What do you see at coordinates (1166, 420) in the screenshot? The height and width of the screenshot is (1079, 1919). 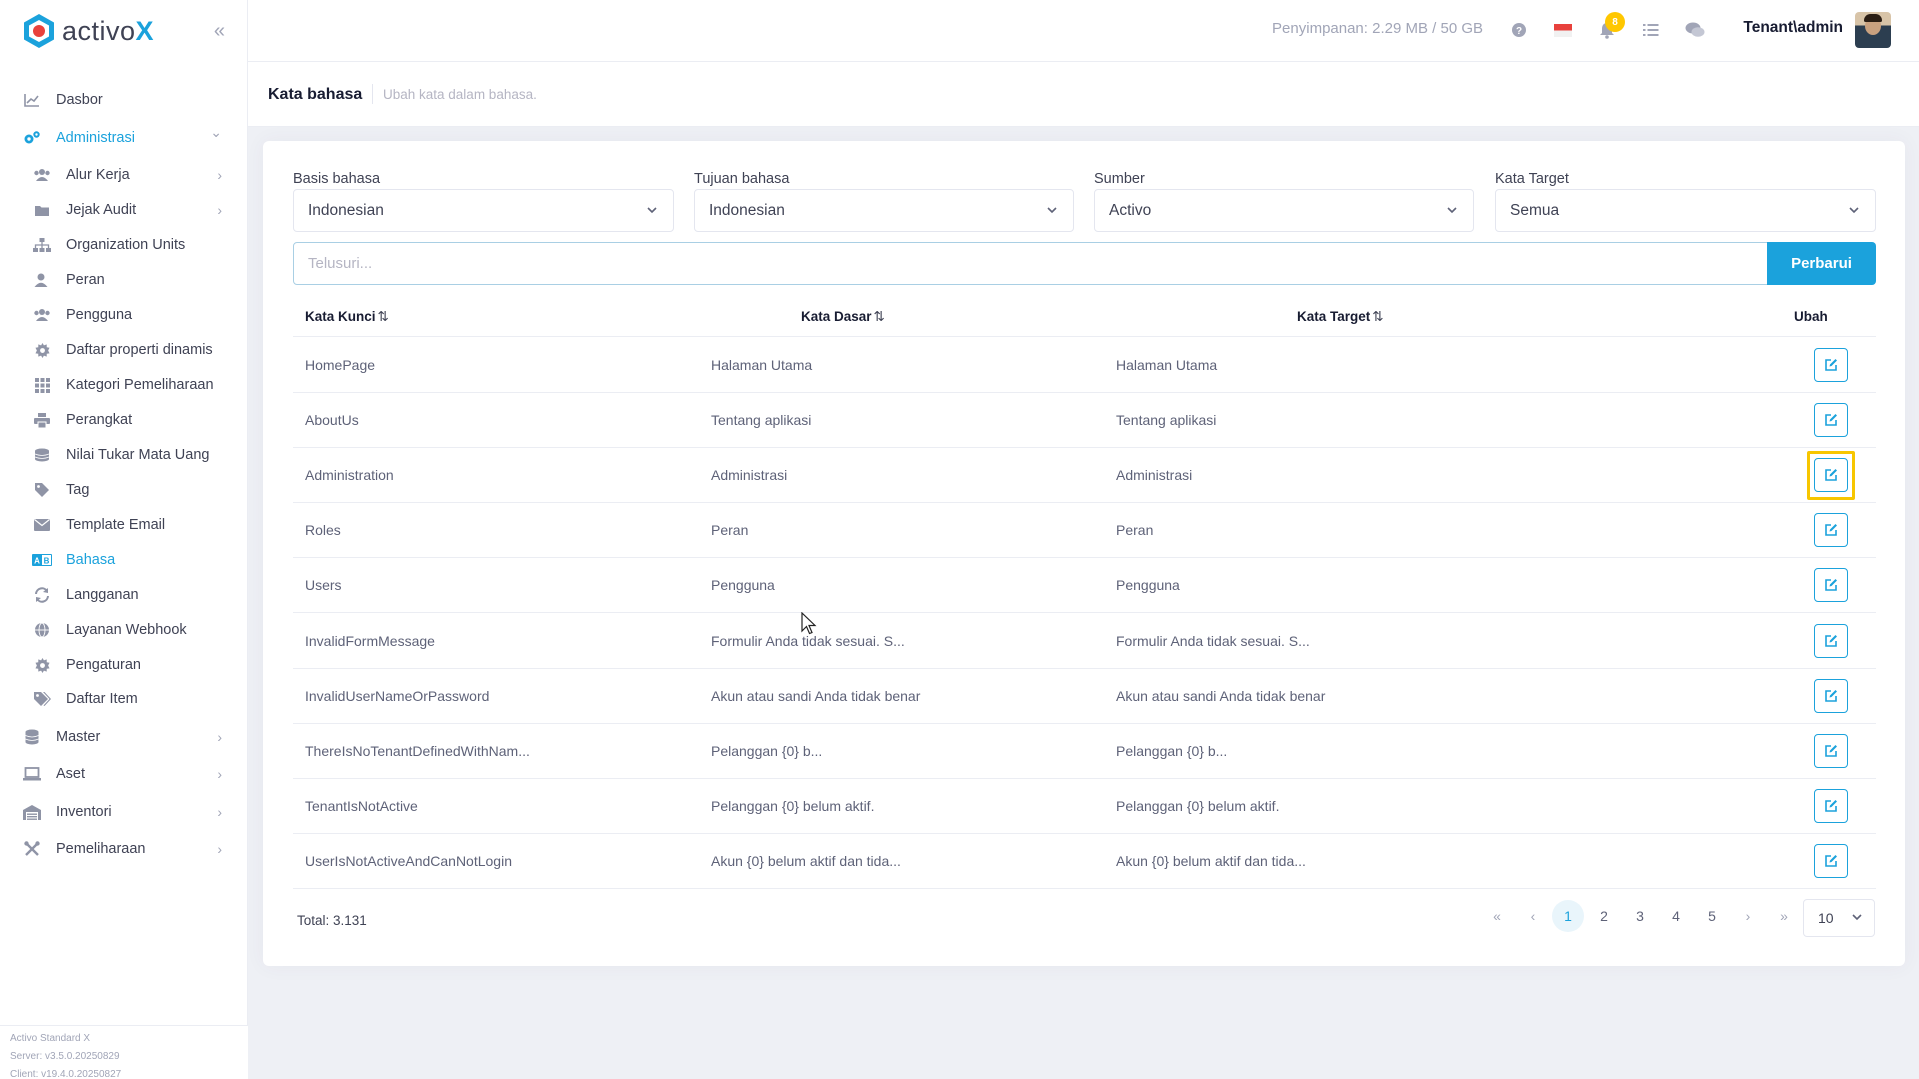 I see `cell-target-value: Tentang aplikasi` at bounding box center [1166, 420].